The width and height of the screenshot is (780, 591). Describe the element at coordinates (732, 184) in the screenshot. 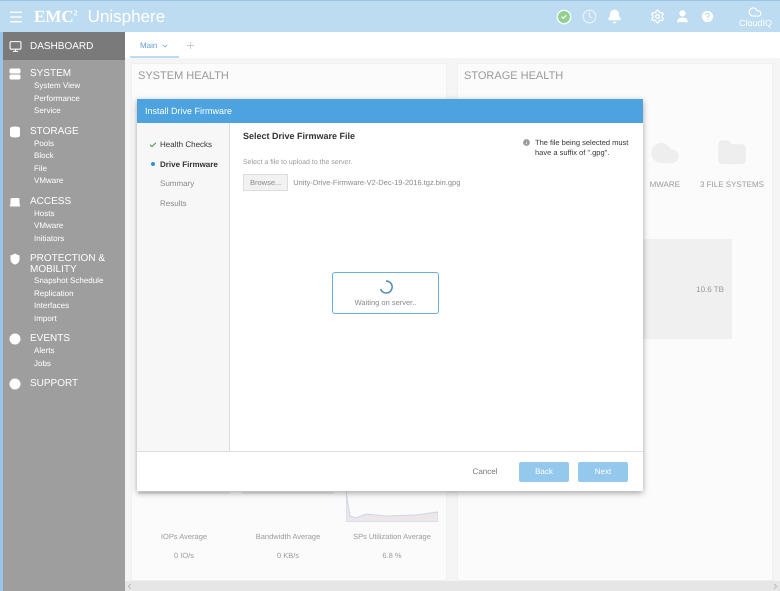

I see `storage-label: 3 FILE SYSTEMS` at that location.